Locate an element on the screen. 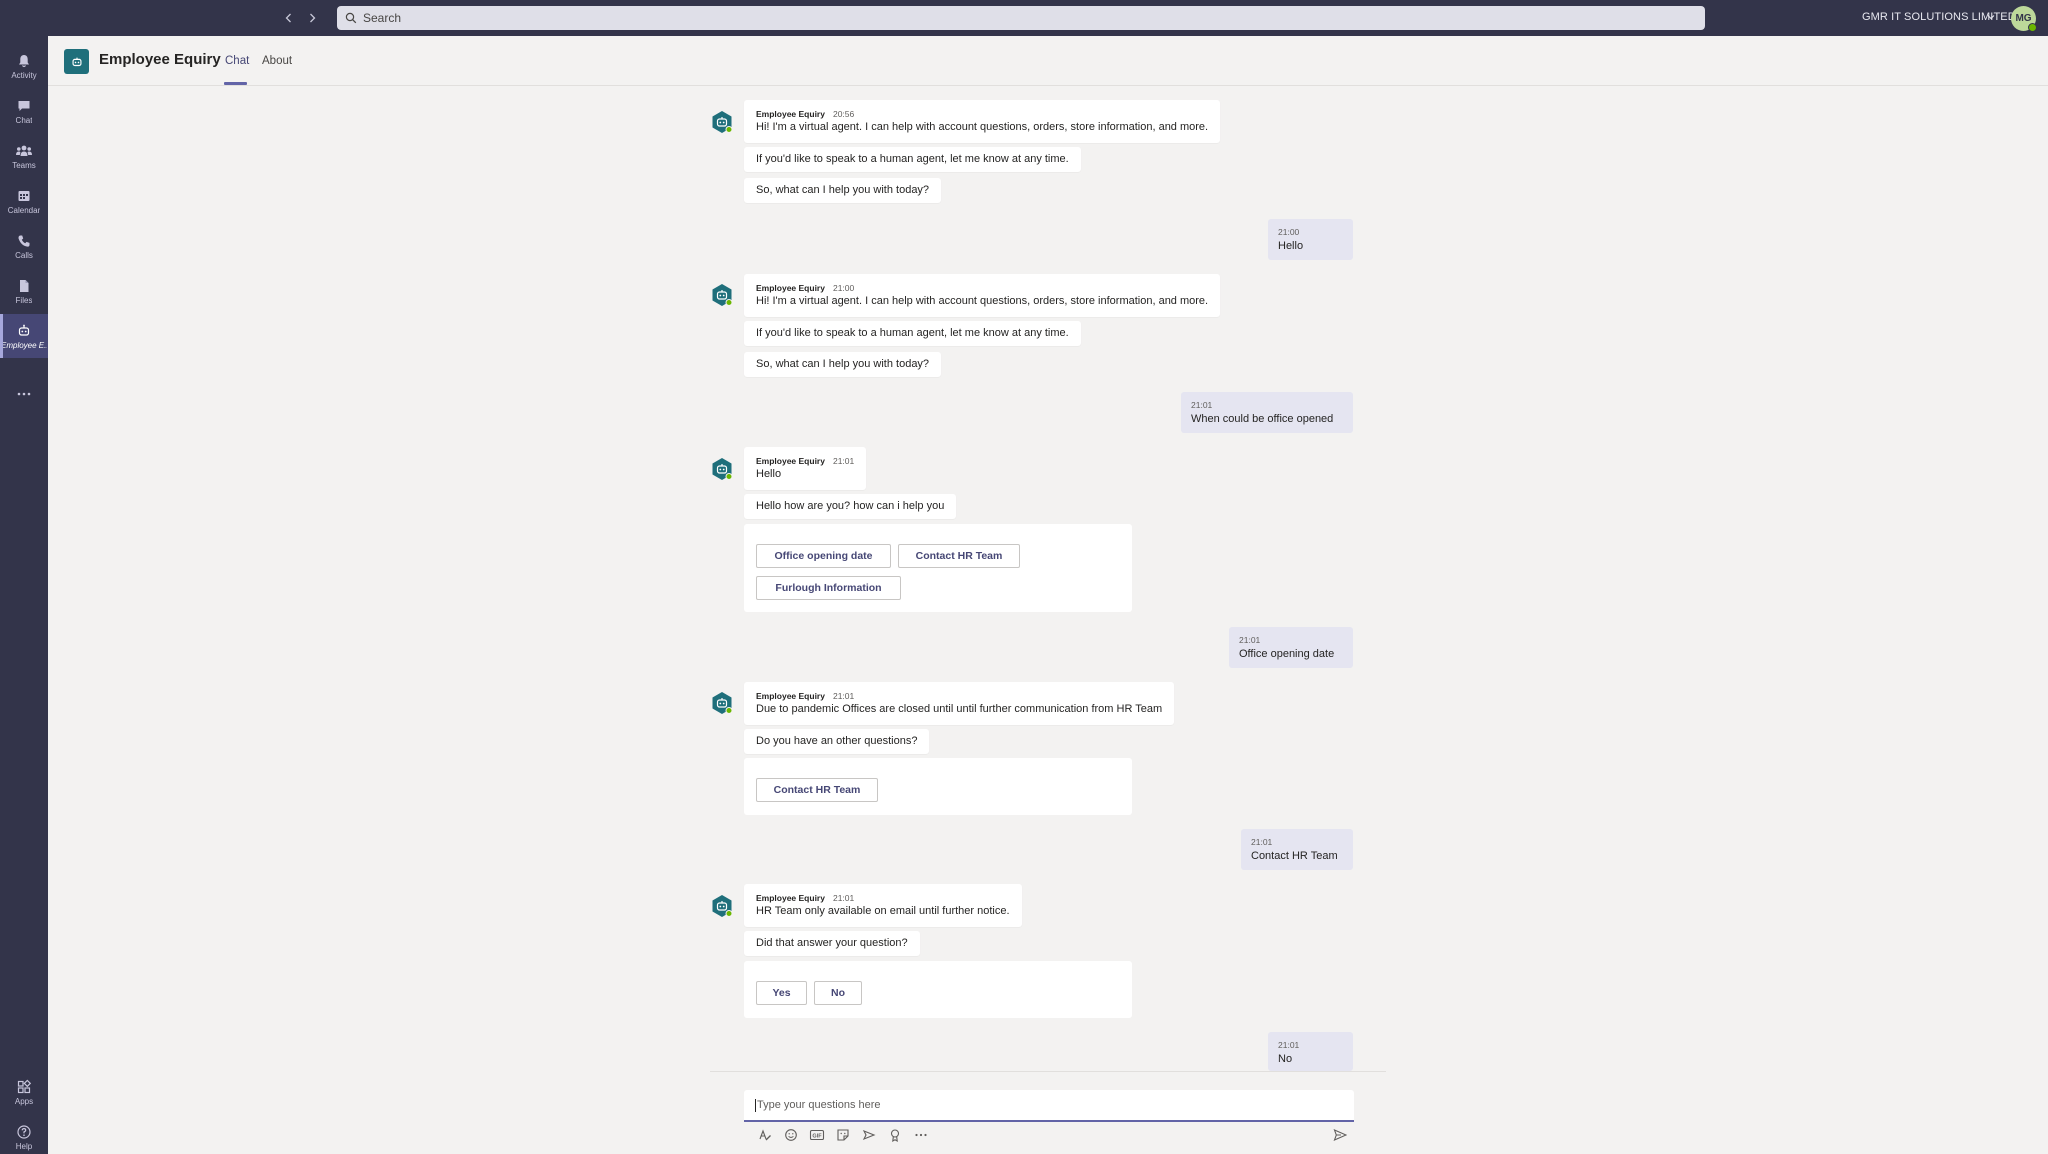 This screenshot has width=2048, height=1154. suggested-actions-card: Contact HR Team is located at coordinates (938, 786).